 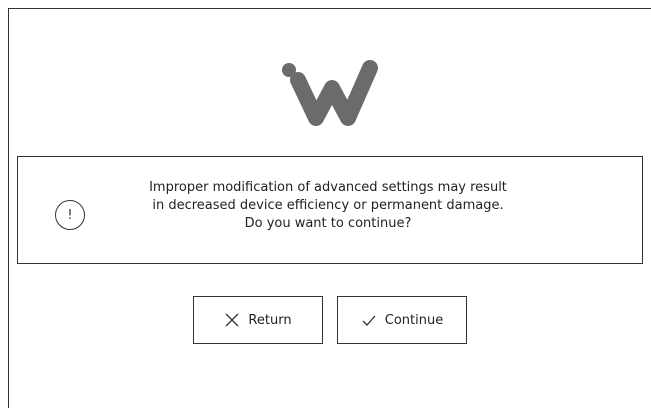 I want to click on exclamation-circle-icon: !, so click(x=70, y=215).